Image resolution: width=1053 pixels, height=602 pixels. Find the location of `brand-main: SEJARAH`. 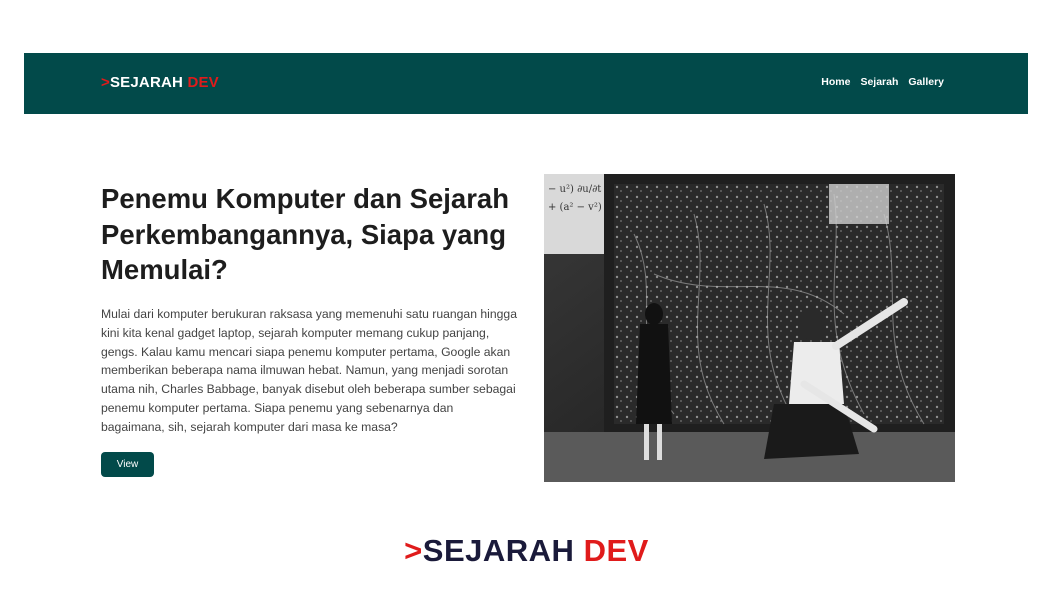

brand-main: SEJARAH is located at coordinates (146, 82).